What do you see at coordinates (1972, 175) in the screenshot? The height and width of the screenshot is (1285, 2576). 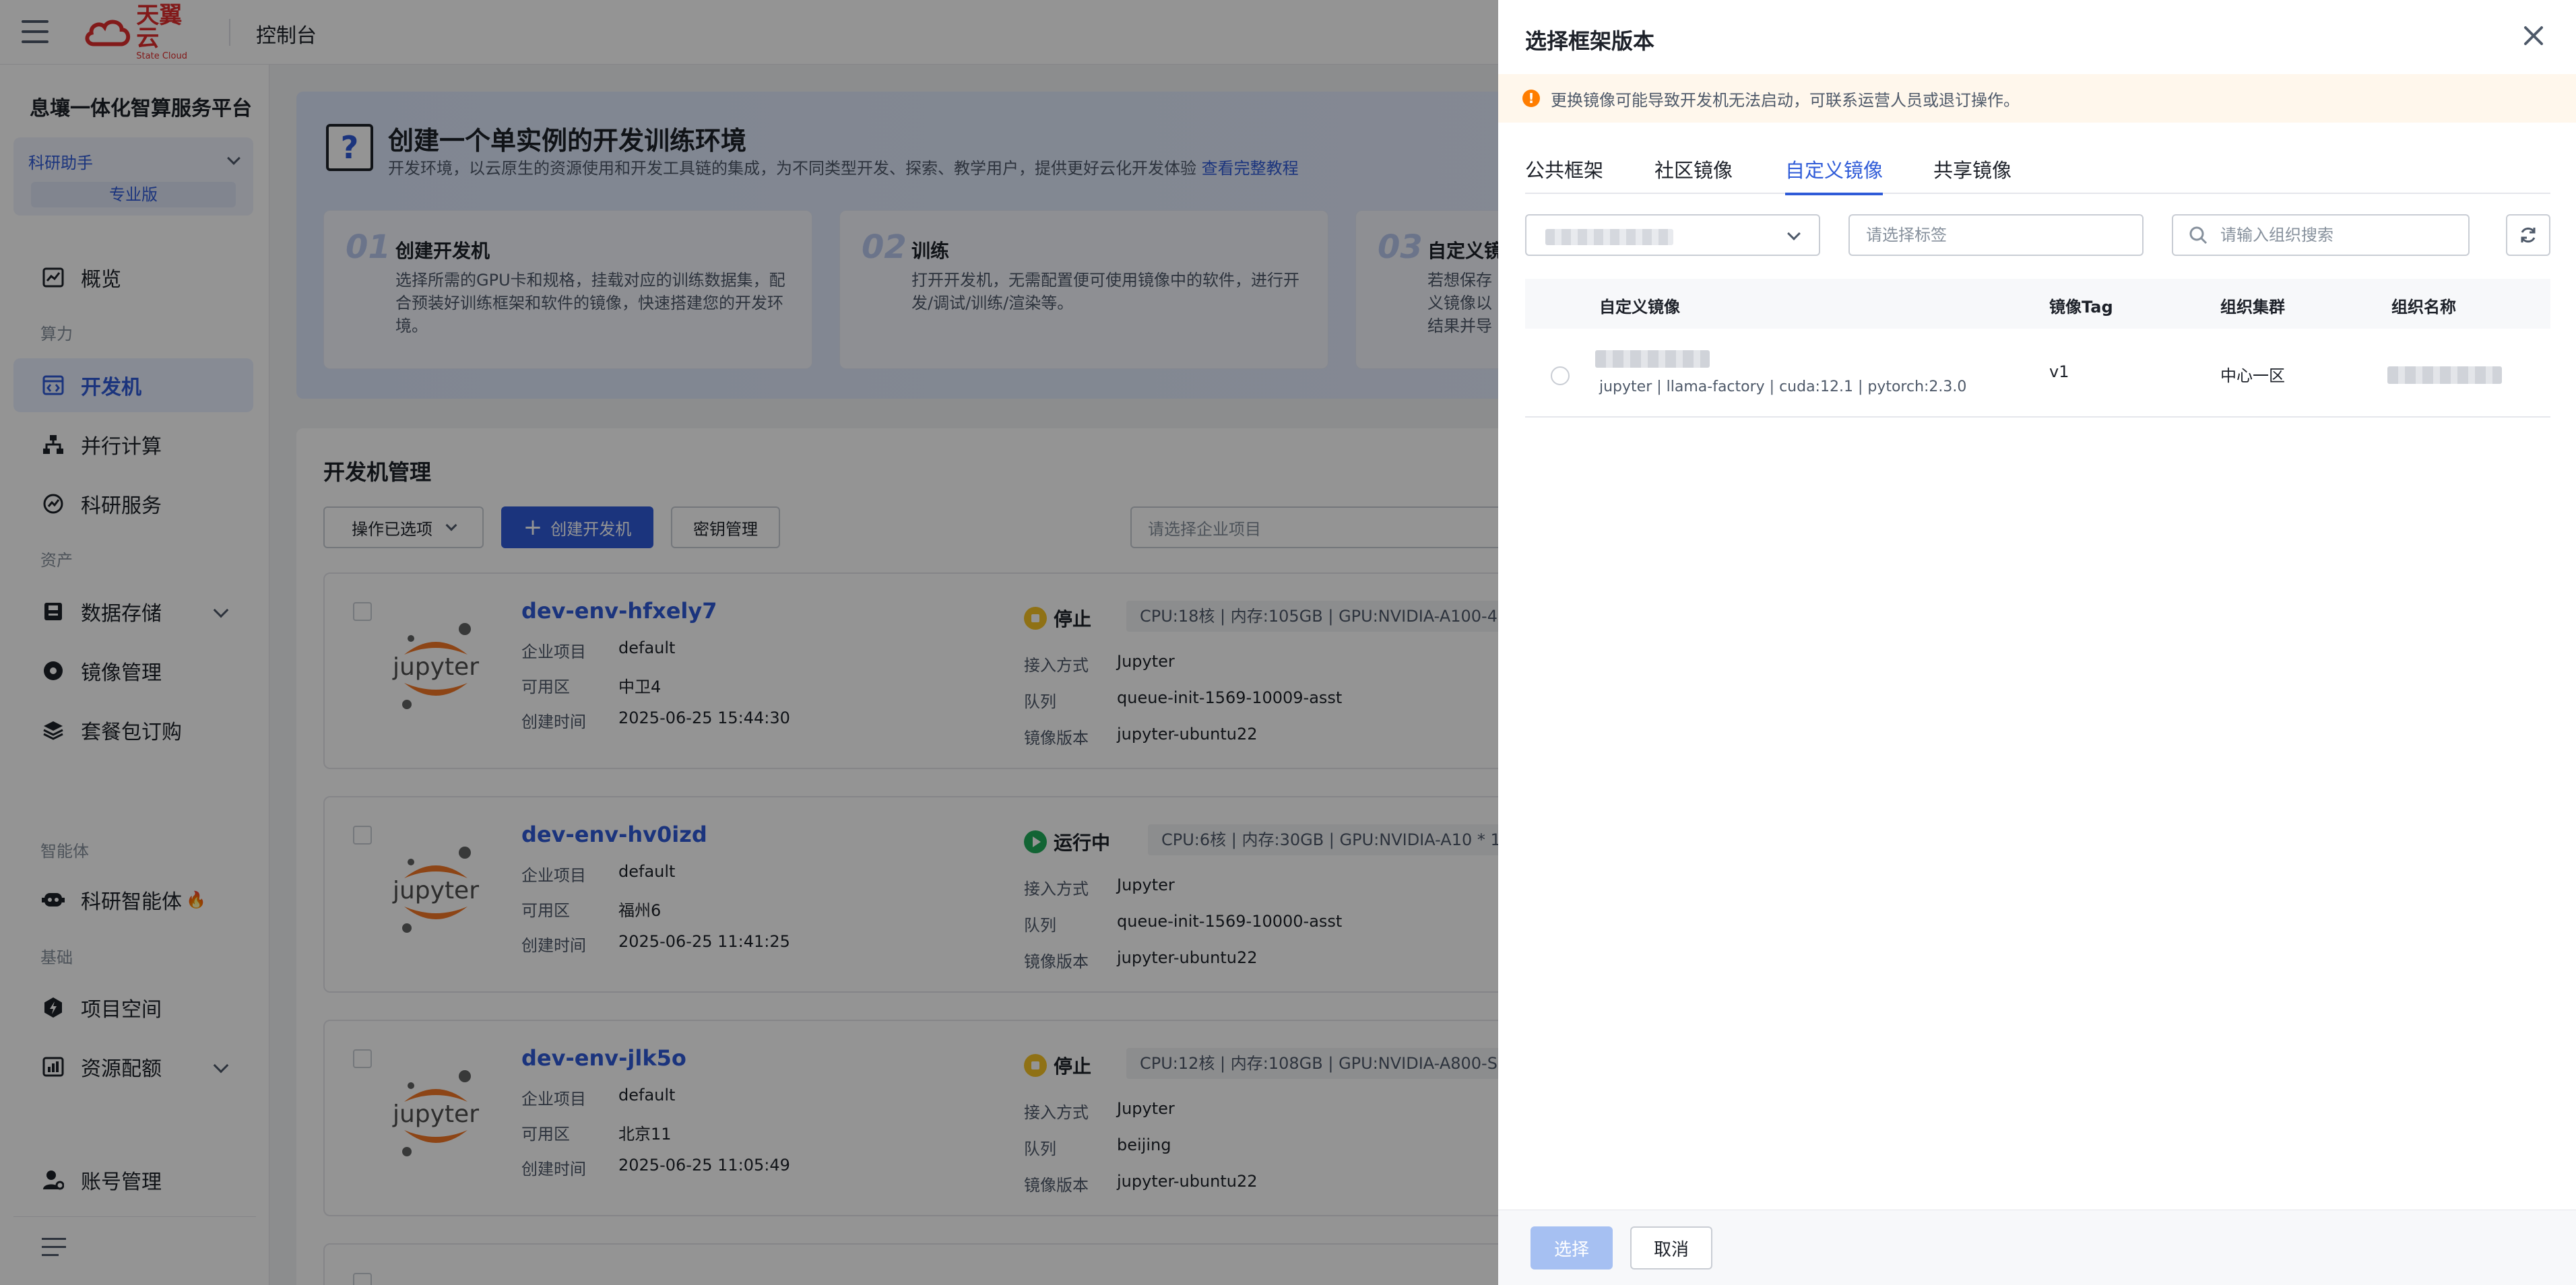 I see `tab-shared-image: 共享镜像` at bounding box center [1972, 175].